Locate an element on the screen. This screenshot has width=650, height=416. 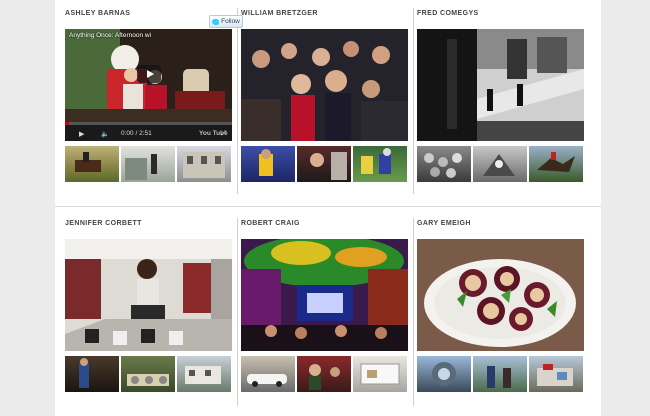
photographer-jennifer-corbett: JENNIFER CORBETT is located at coordinates (148, 306).